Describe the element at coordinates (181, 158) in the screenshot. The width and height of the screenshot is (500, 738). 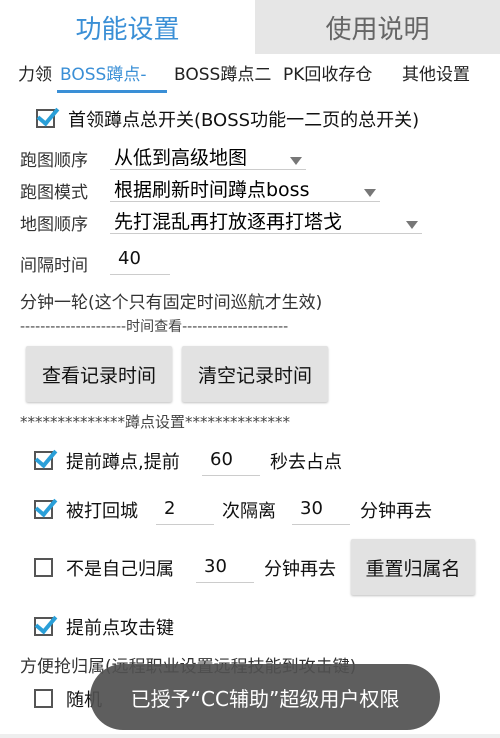
I see `route-order-value: 从低到高级地图` at that location.